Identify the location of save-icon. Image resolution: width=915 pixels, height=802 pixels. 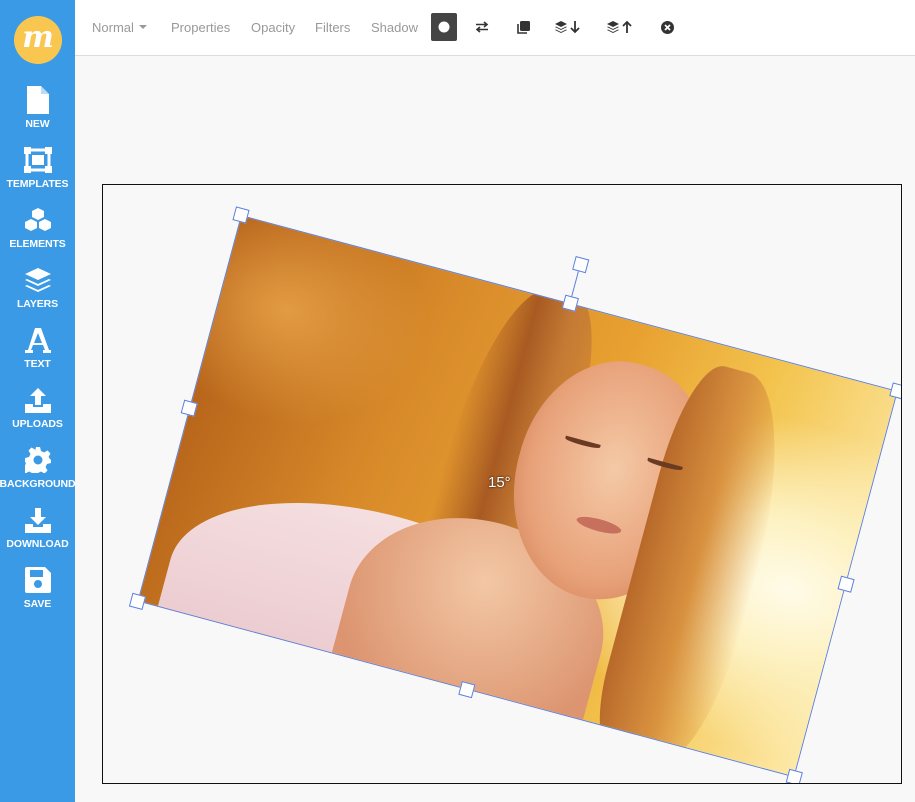
(38, 580).